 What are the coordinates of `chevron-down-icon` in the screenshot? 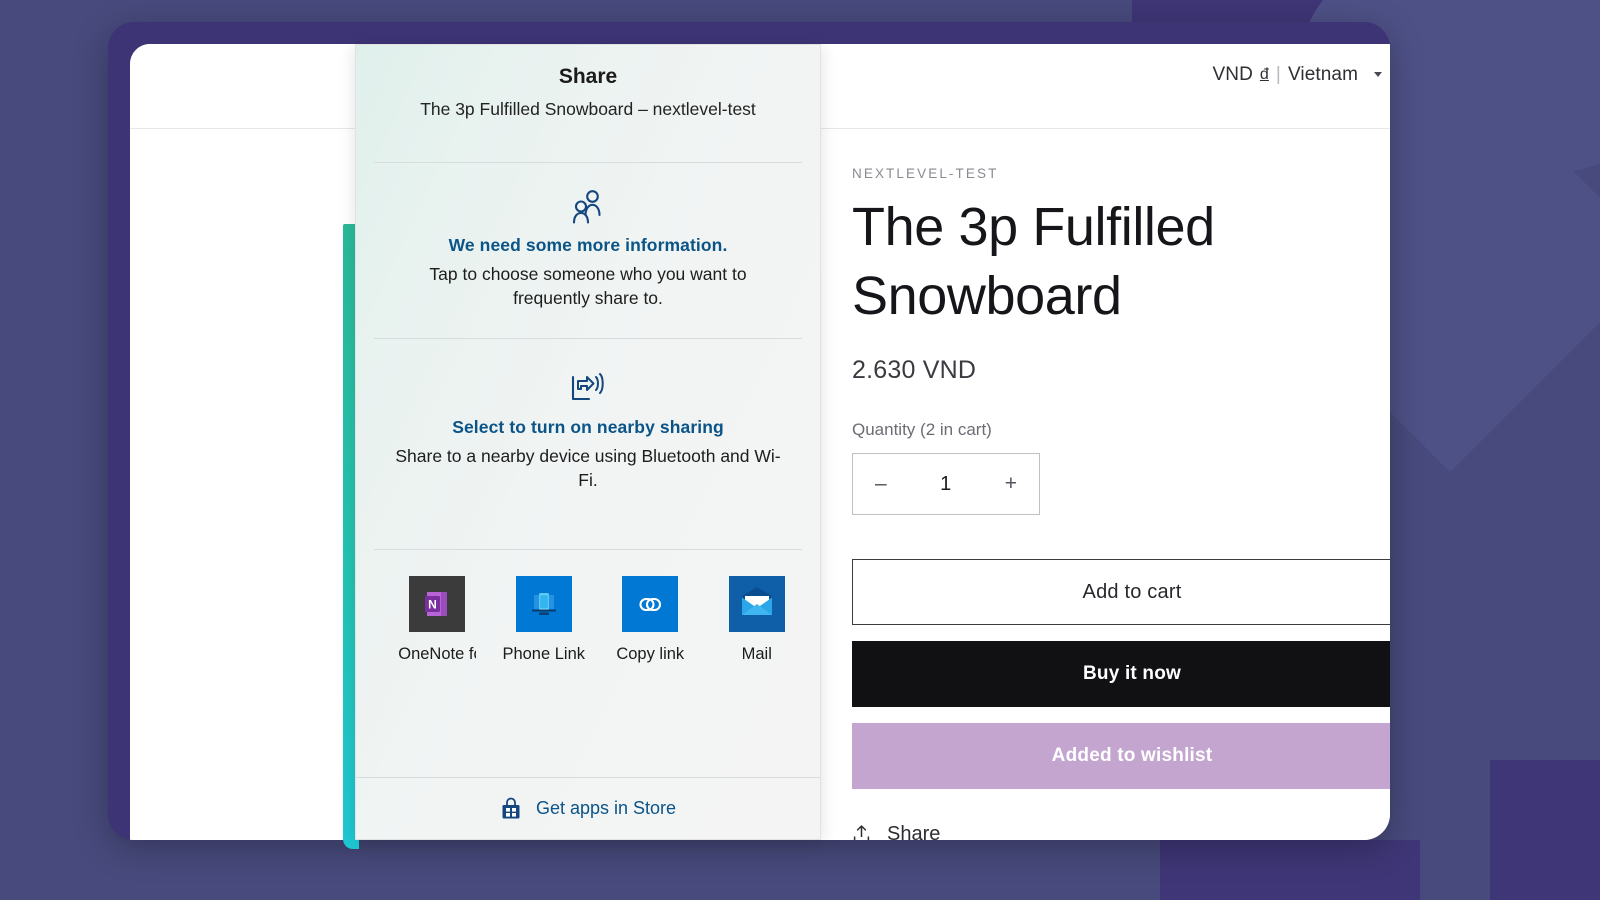 It's located at (1378, 74).